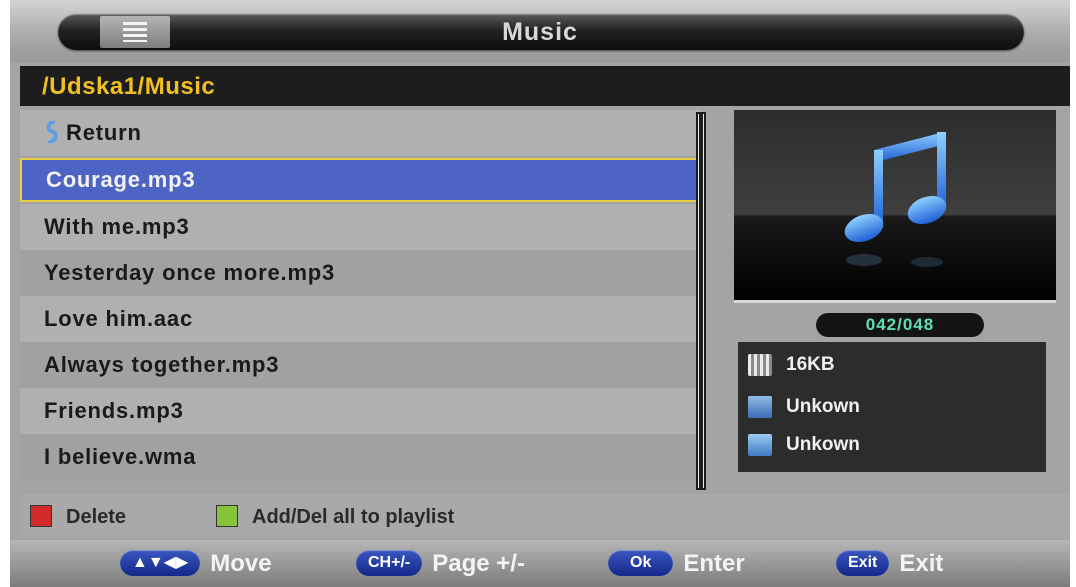  Describe the element at coordinates (478, 563) in the screenshot. I see `page-label: Page +/-` at that location.